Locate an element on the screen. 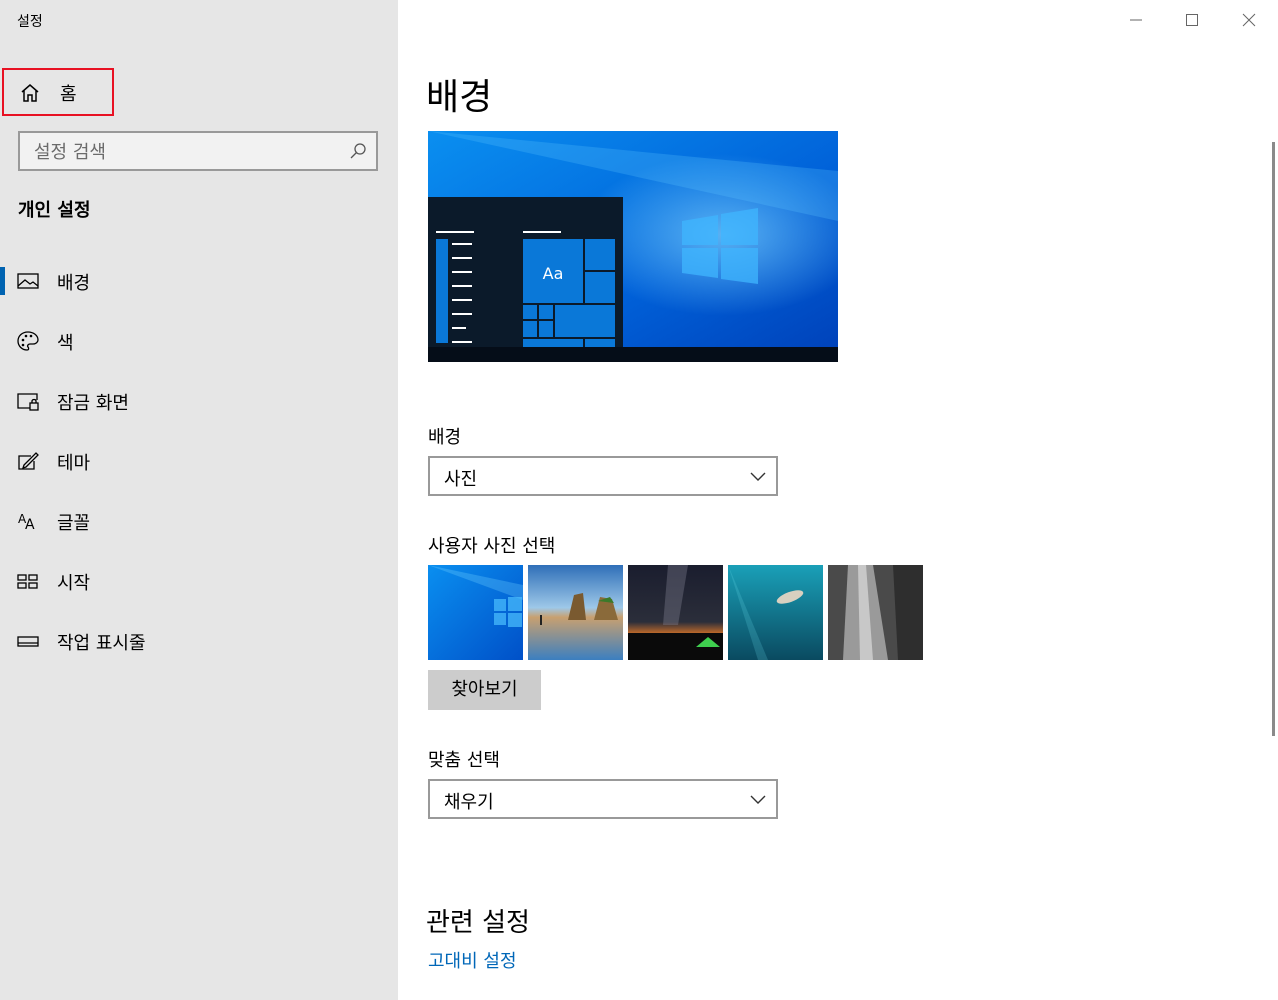  maximize-button is located at coordinates (1192, 20).